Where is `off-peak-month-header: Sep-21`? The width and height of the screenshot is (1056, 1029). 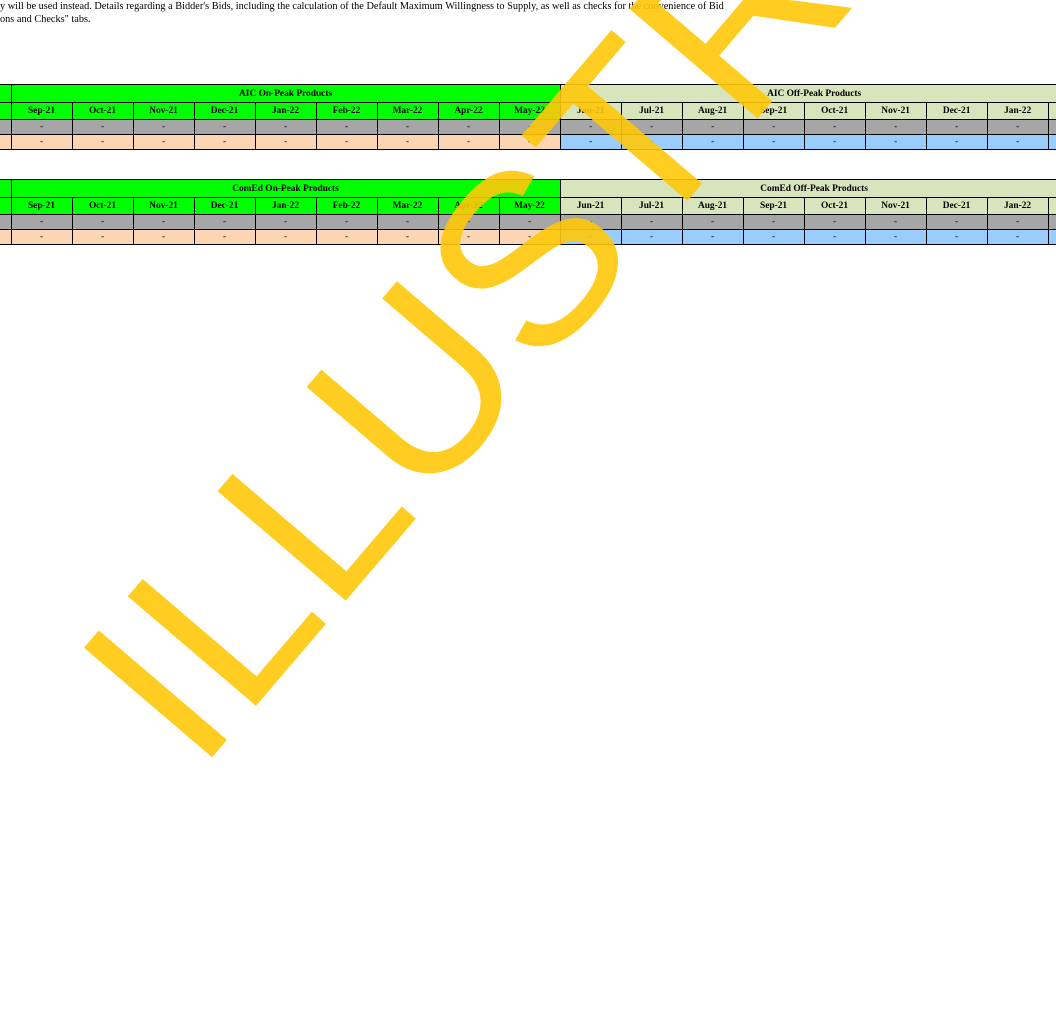
off-peak-month-header: Sep-21 is located at coordinates (773, 206).